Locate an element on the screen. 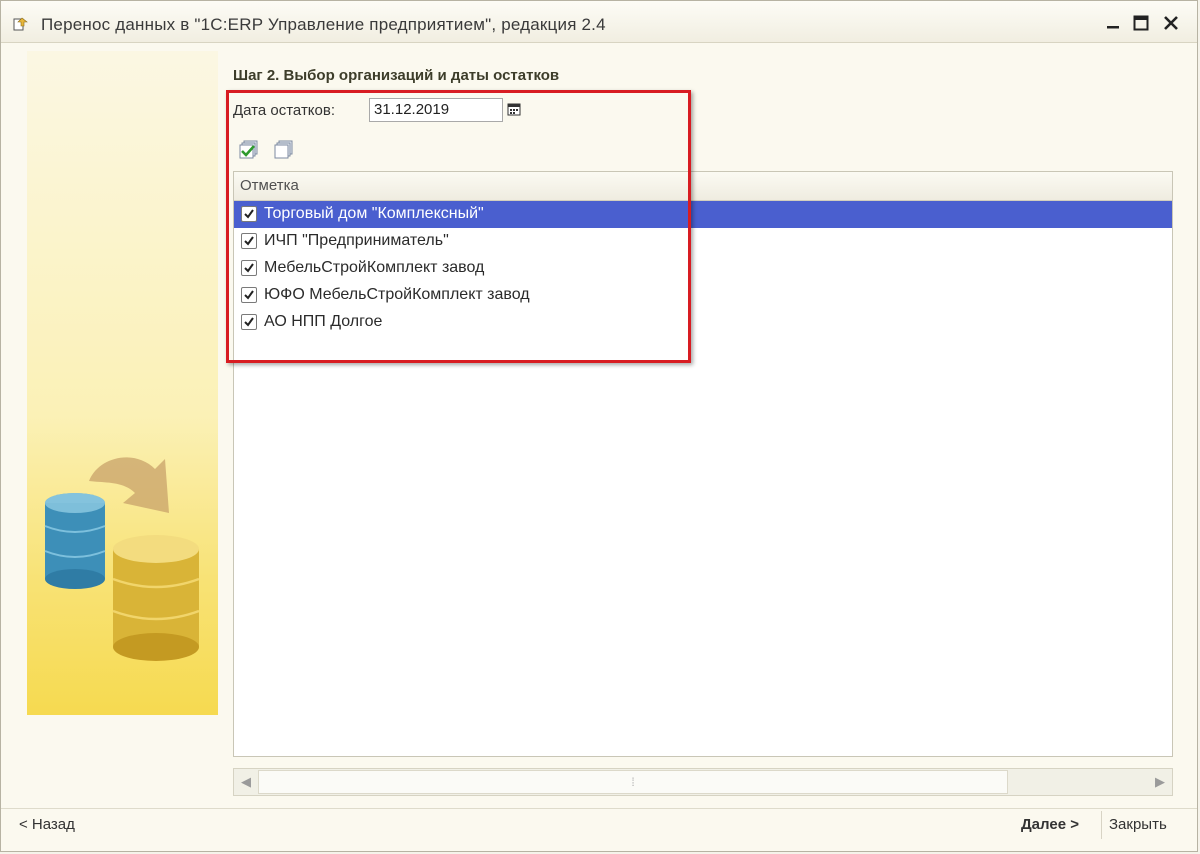 The height and width of the screenshot is (854, 1200). app-icon is located at coordinates (21, 24).